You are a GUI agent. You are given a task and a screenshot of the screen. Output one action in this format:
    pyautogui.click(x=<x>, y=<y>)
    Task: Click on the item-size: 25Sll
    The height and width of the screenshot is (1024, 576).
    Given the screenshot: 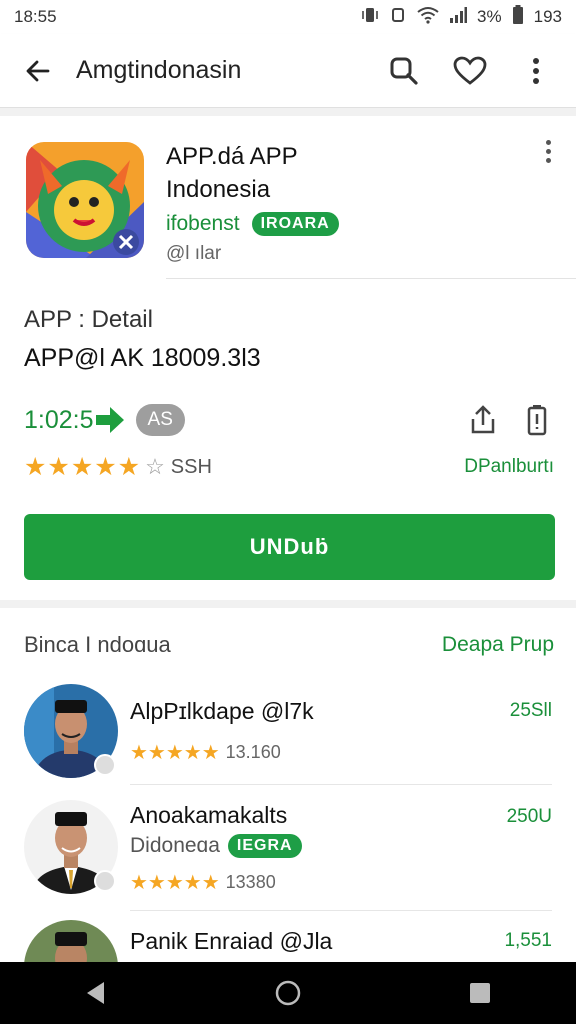 What is the action you would take?
    pyautogui.click(x=530, y=710)
    